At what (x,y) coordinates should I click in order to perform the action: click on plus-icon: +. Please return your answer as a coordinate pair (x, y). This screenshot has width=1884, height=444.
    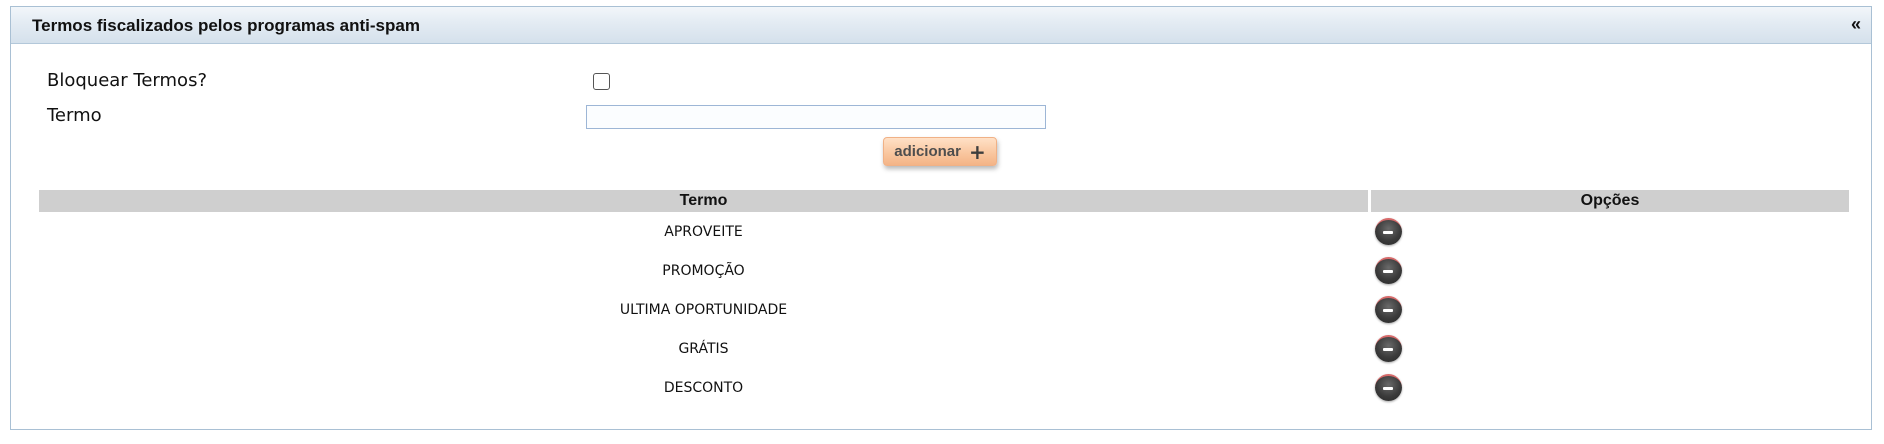
    Looking at the image, I should click on (977, 151).